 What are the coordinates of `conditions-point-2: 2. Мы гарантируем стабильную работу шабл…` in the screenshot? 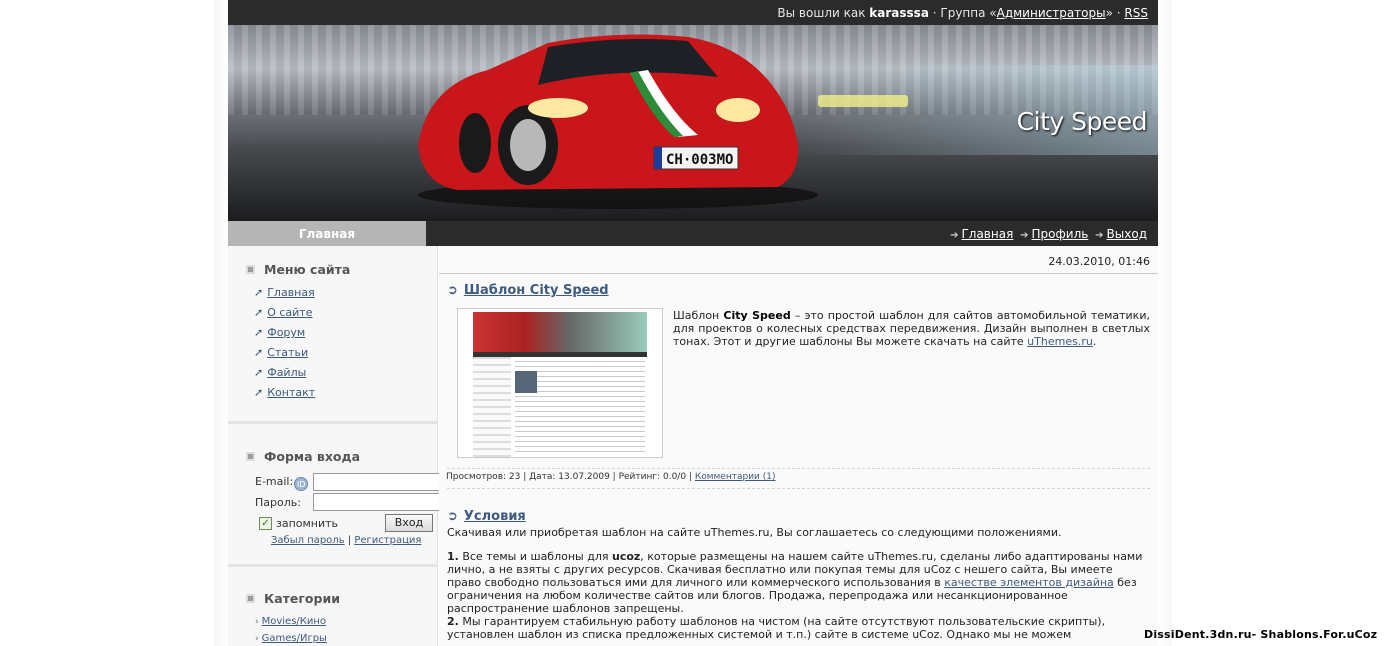 It's located at (776, 628).